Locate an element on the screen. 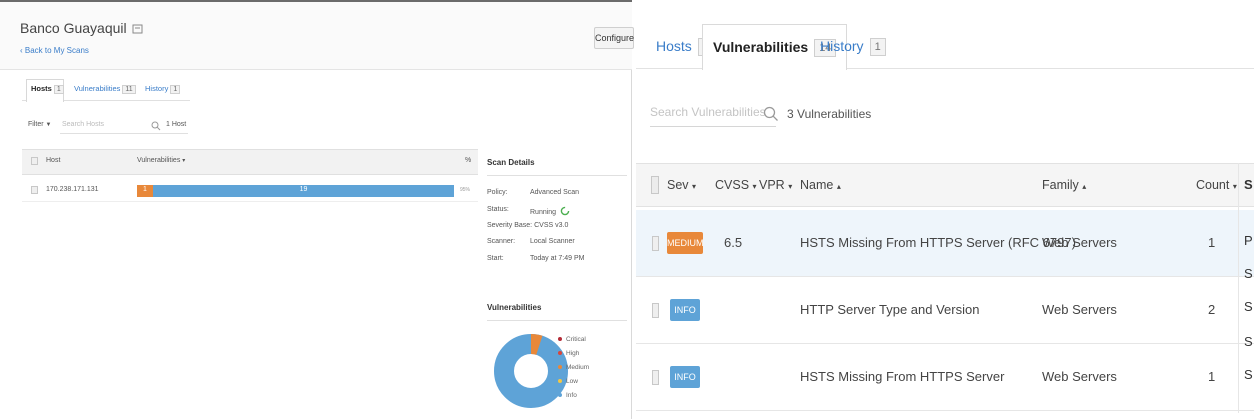 The image size is (1254, 419). detail-status-value: Running is located at coordinates (550, 211).